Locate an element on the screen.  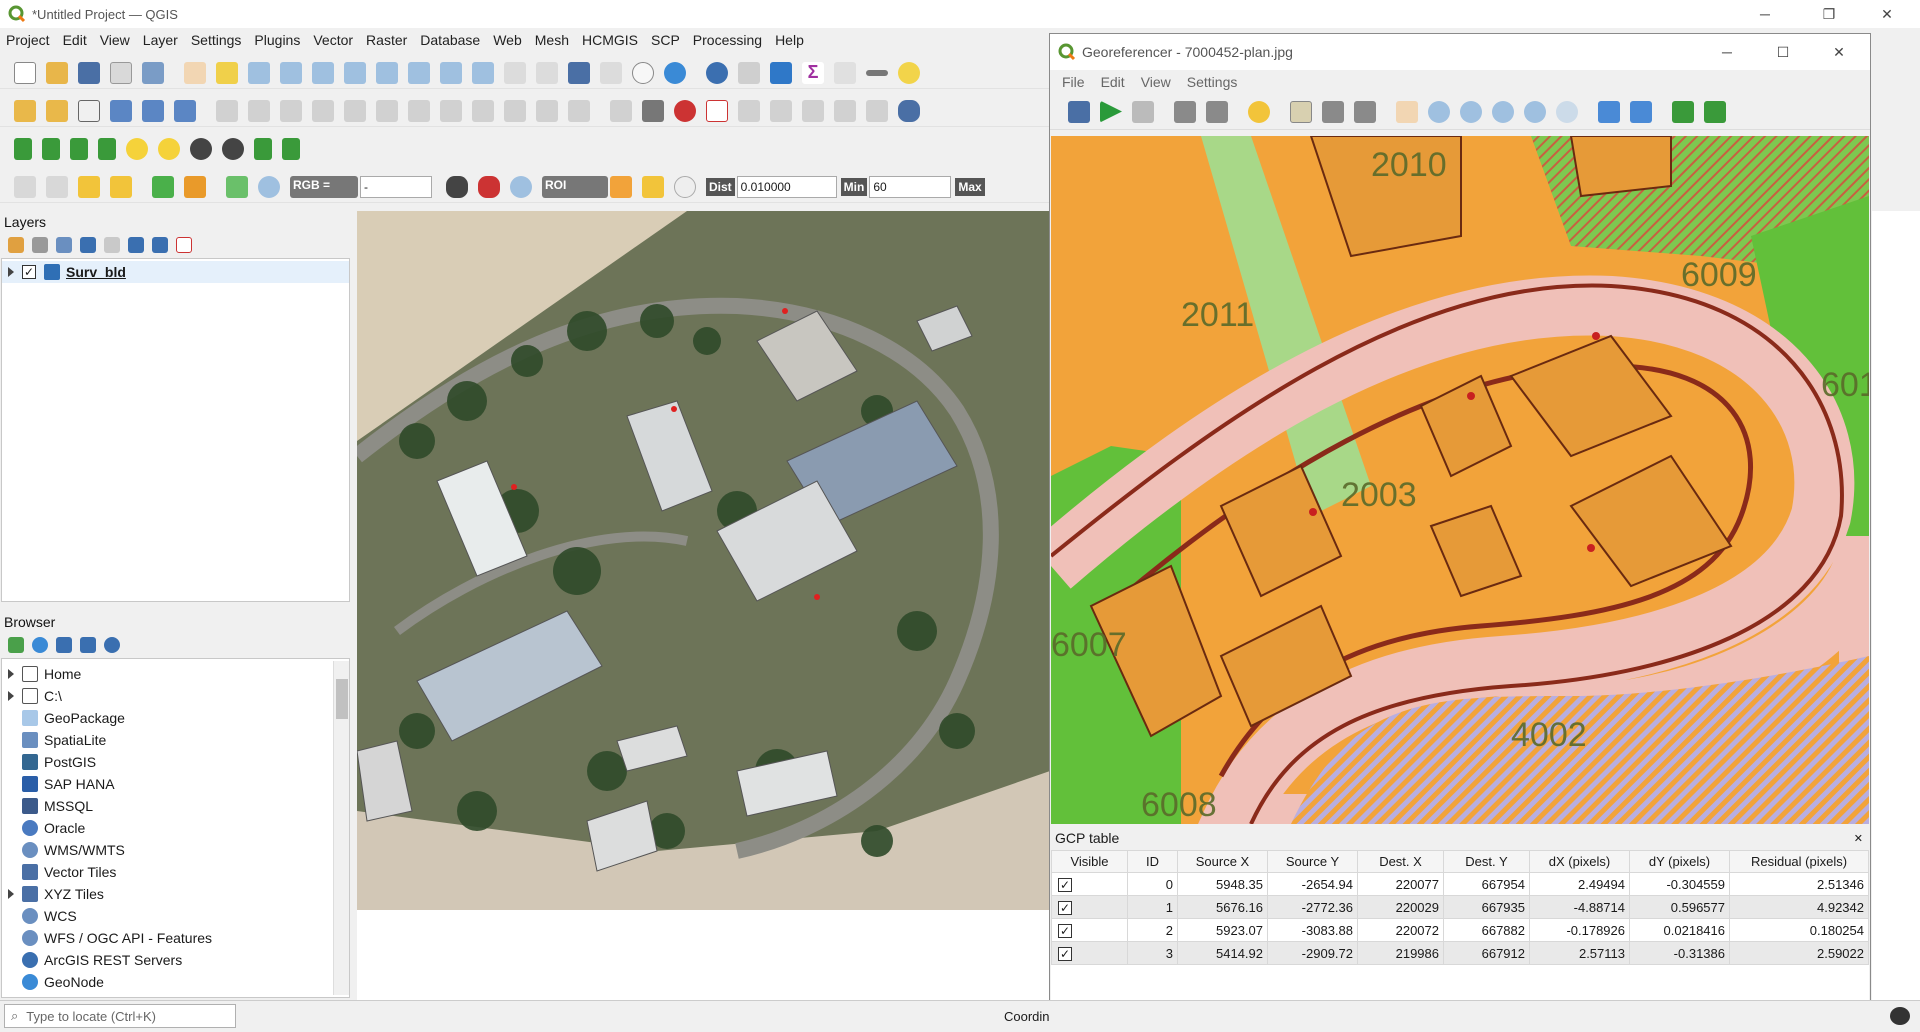
show-bookmarks-icon is located at coordinates (611, 72).